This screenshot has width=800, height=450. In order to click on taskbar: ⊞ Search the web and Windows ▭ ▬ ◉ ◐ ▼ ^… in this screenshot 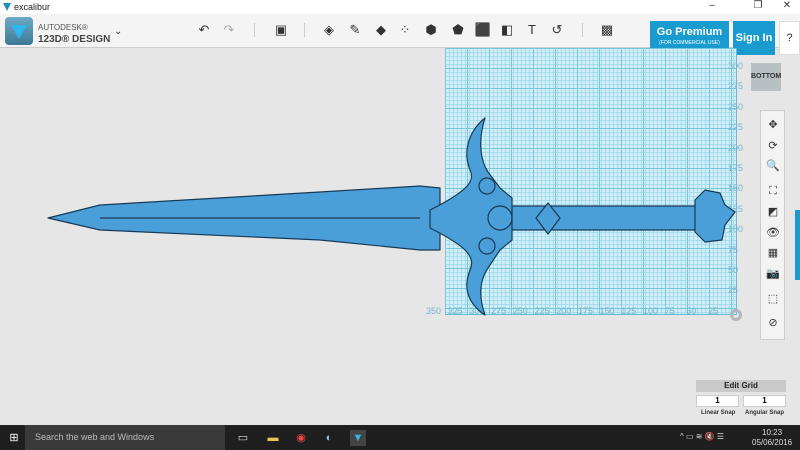, I will do `click(400, 437)`.